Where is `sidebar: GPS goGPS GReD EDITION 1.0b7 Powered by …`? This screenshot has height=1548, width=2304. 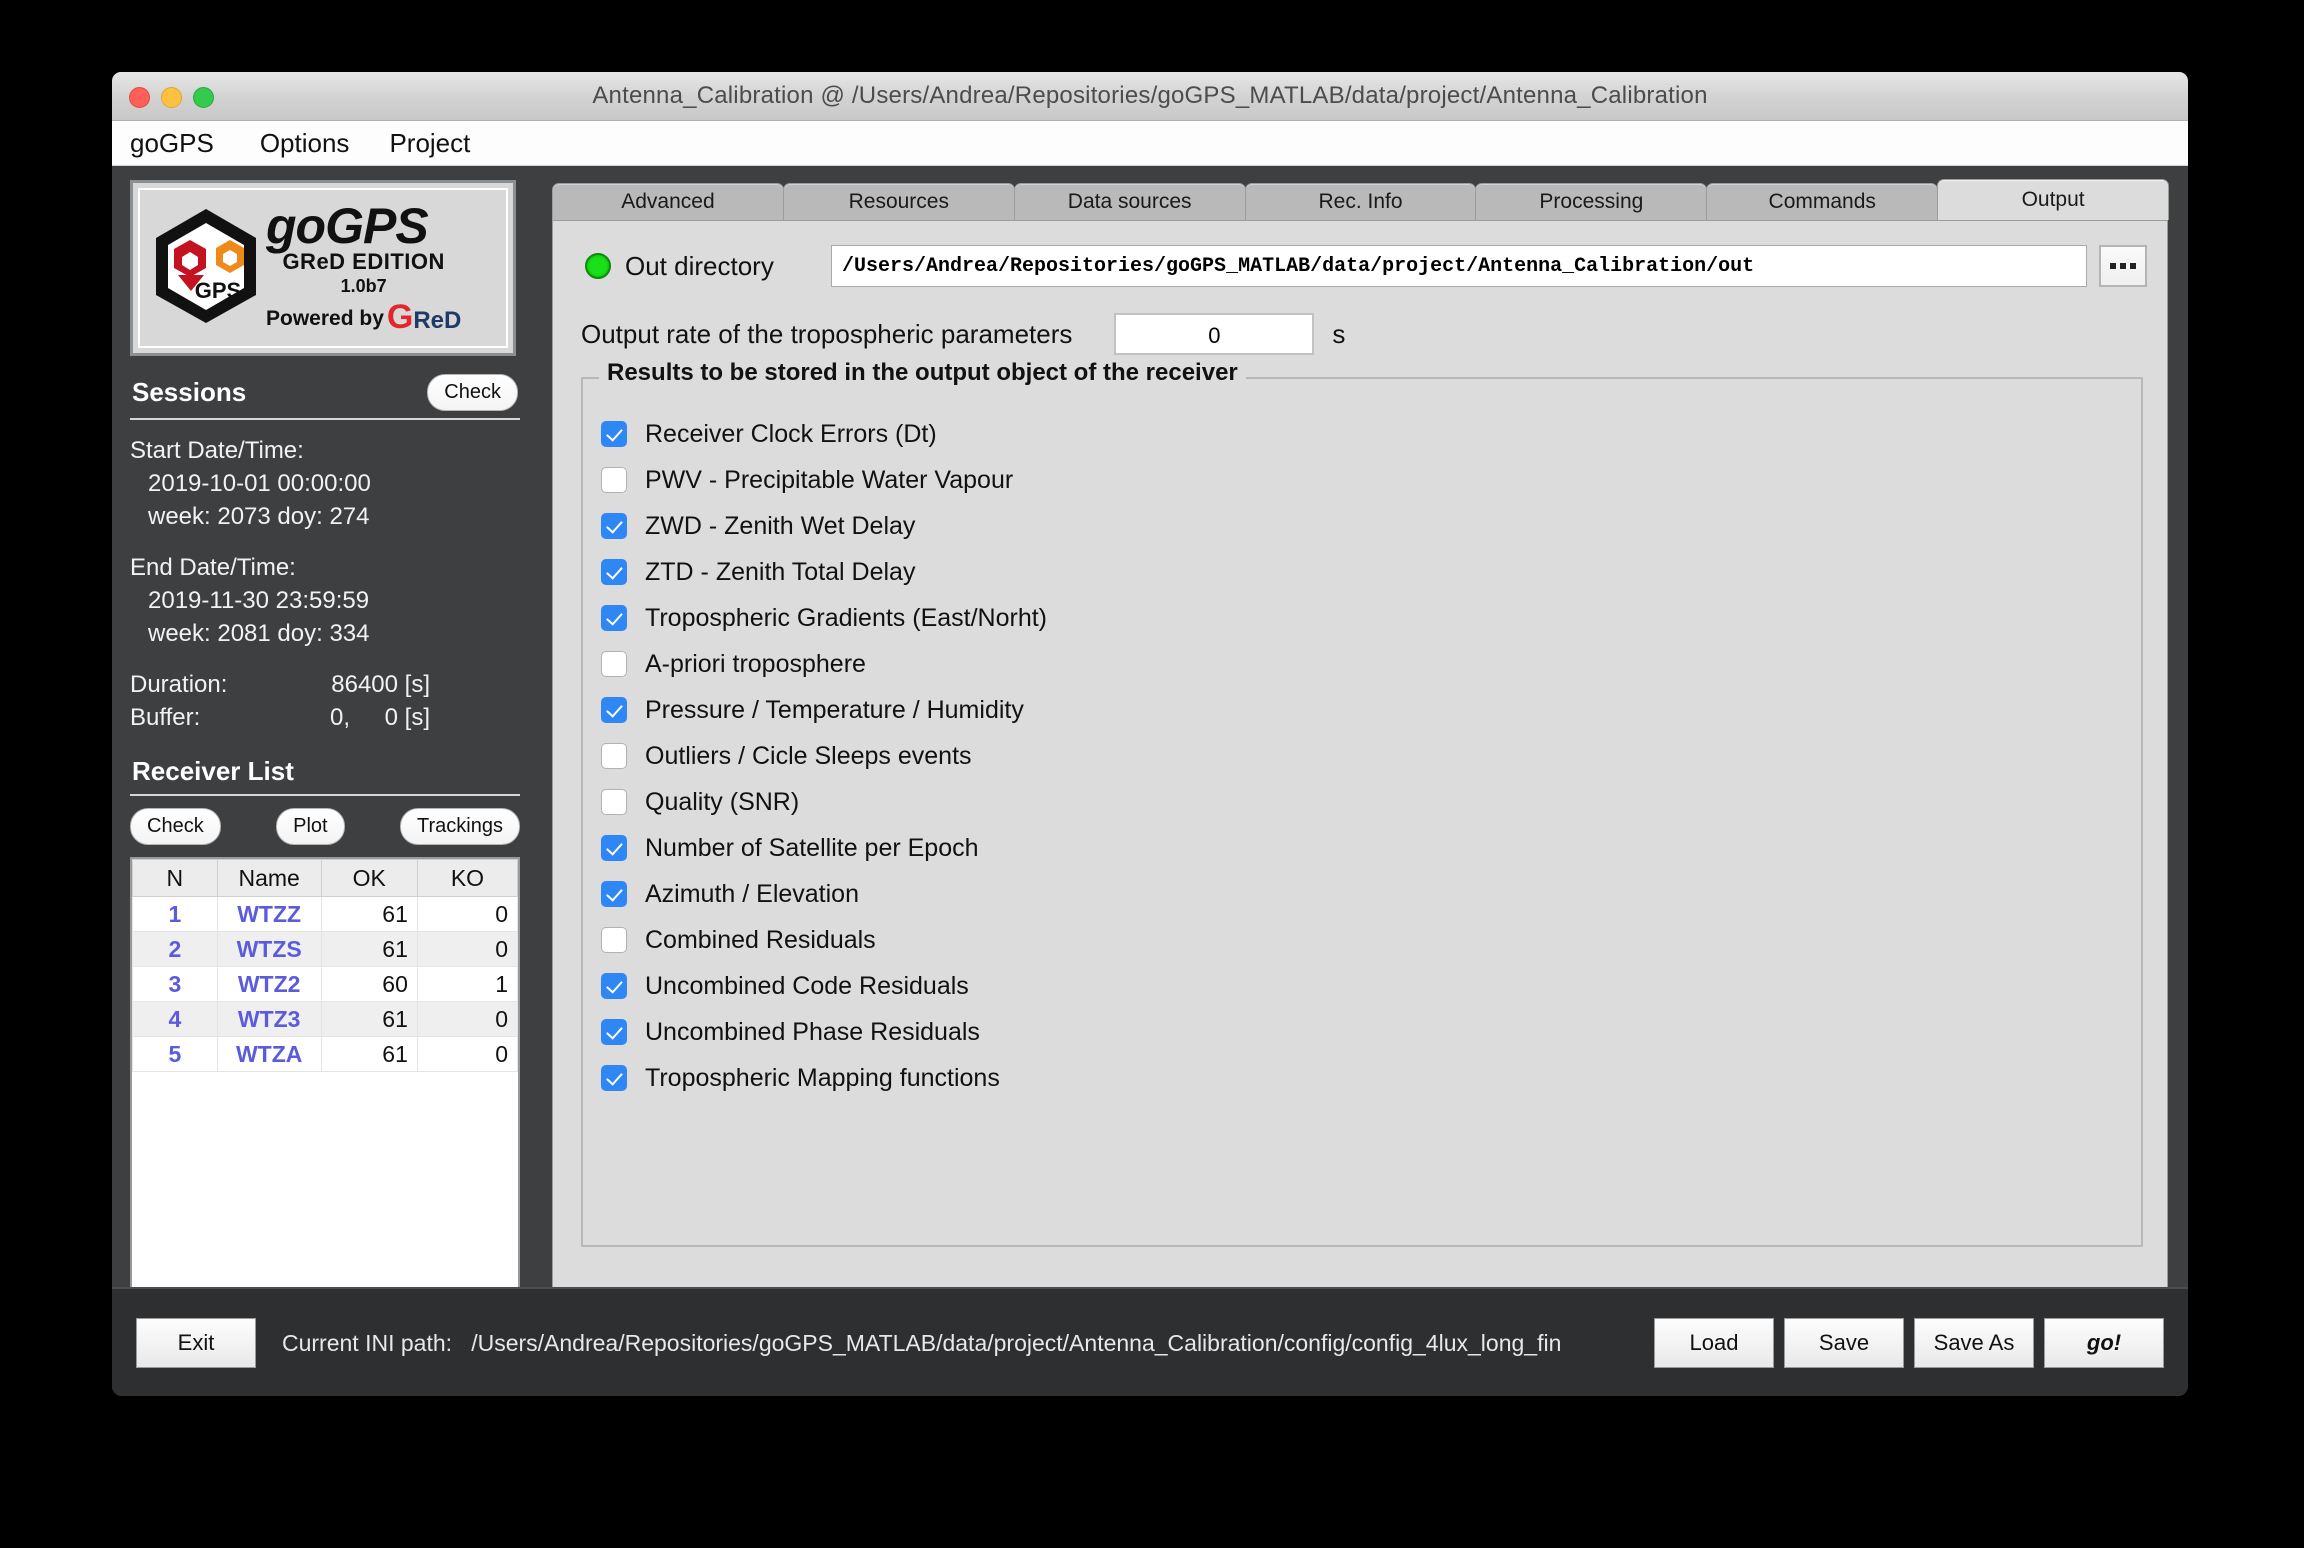 sidebar: GPS goGPS GReD EDITION 1.0b7 Powered by … is located at coordinates (325, 765).